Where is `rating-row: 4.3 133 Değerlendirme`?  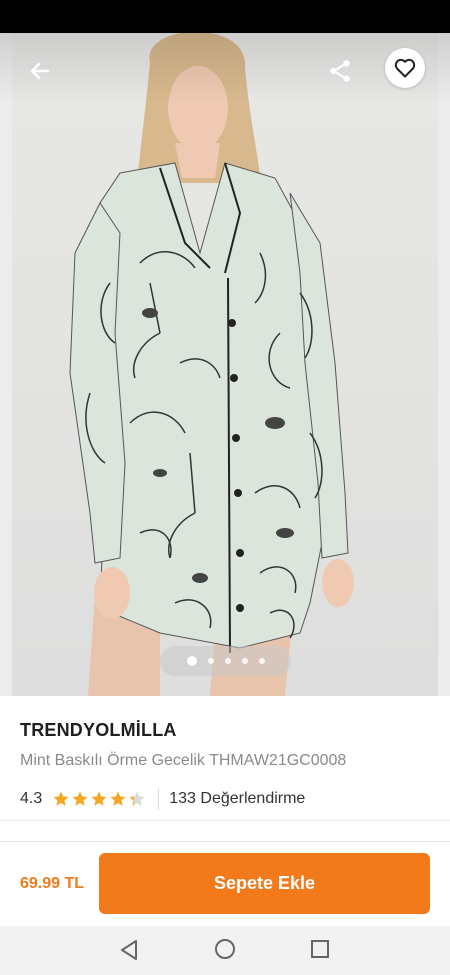 rating-row: 4.3 133 Değerlendirme is located at coordinates (162, 799).